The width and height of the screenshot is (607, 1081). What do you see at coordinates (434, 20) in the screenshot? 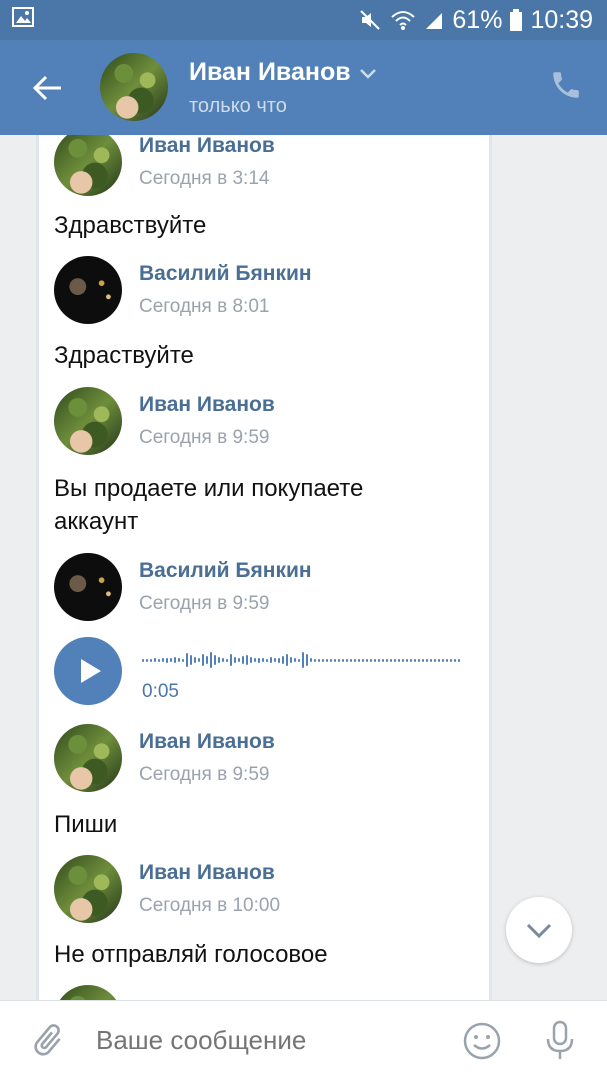
I see `signal-icon` at bounding box center [434, 20].